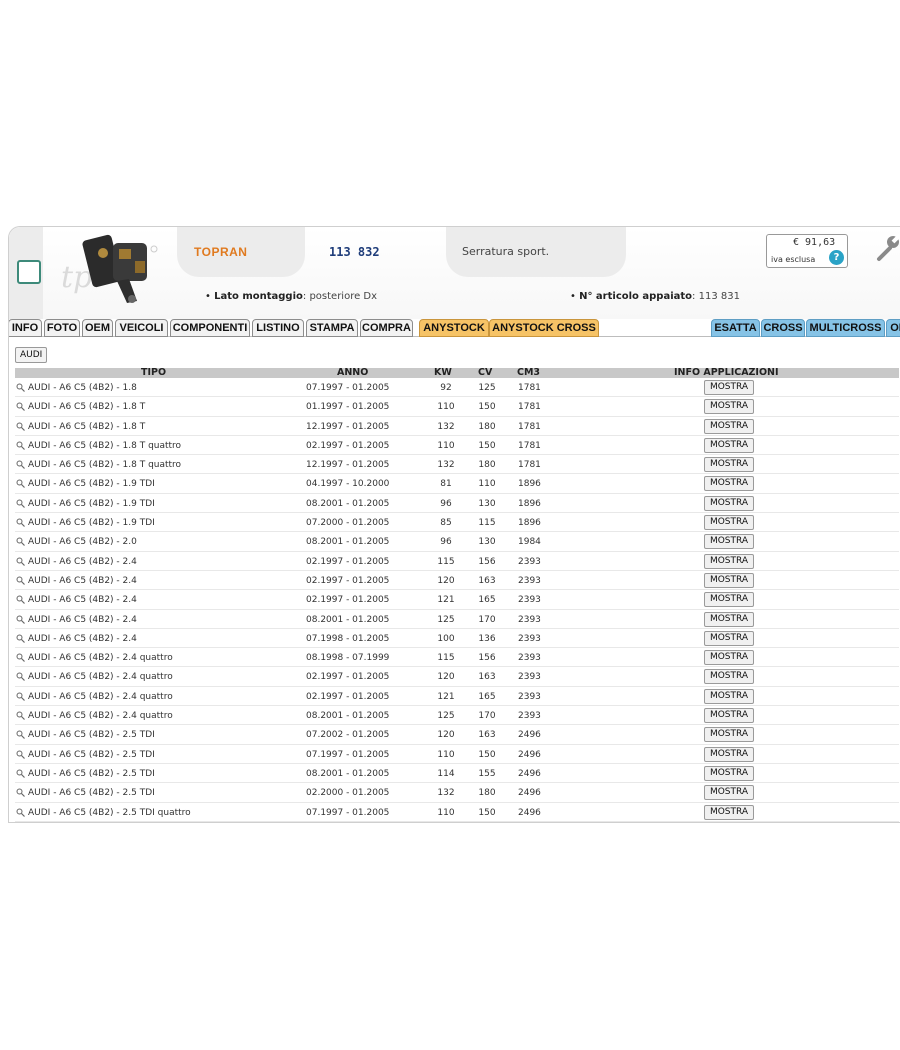 This screenshot has height=1050, width=900. Describe the element at coordinates (845, 328) in the screenshot. I see `tab-multicross: MULTICROSS` at that location.